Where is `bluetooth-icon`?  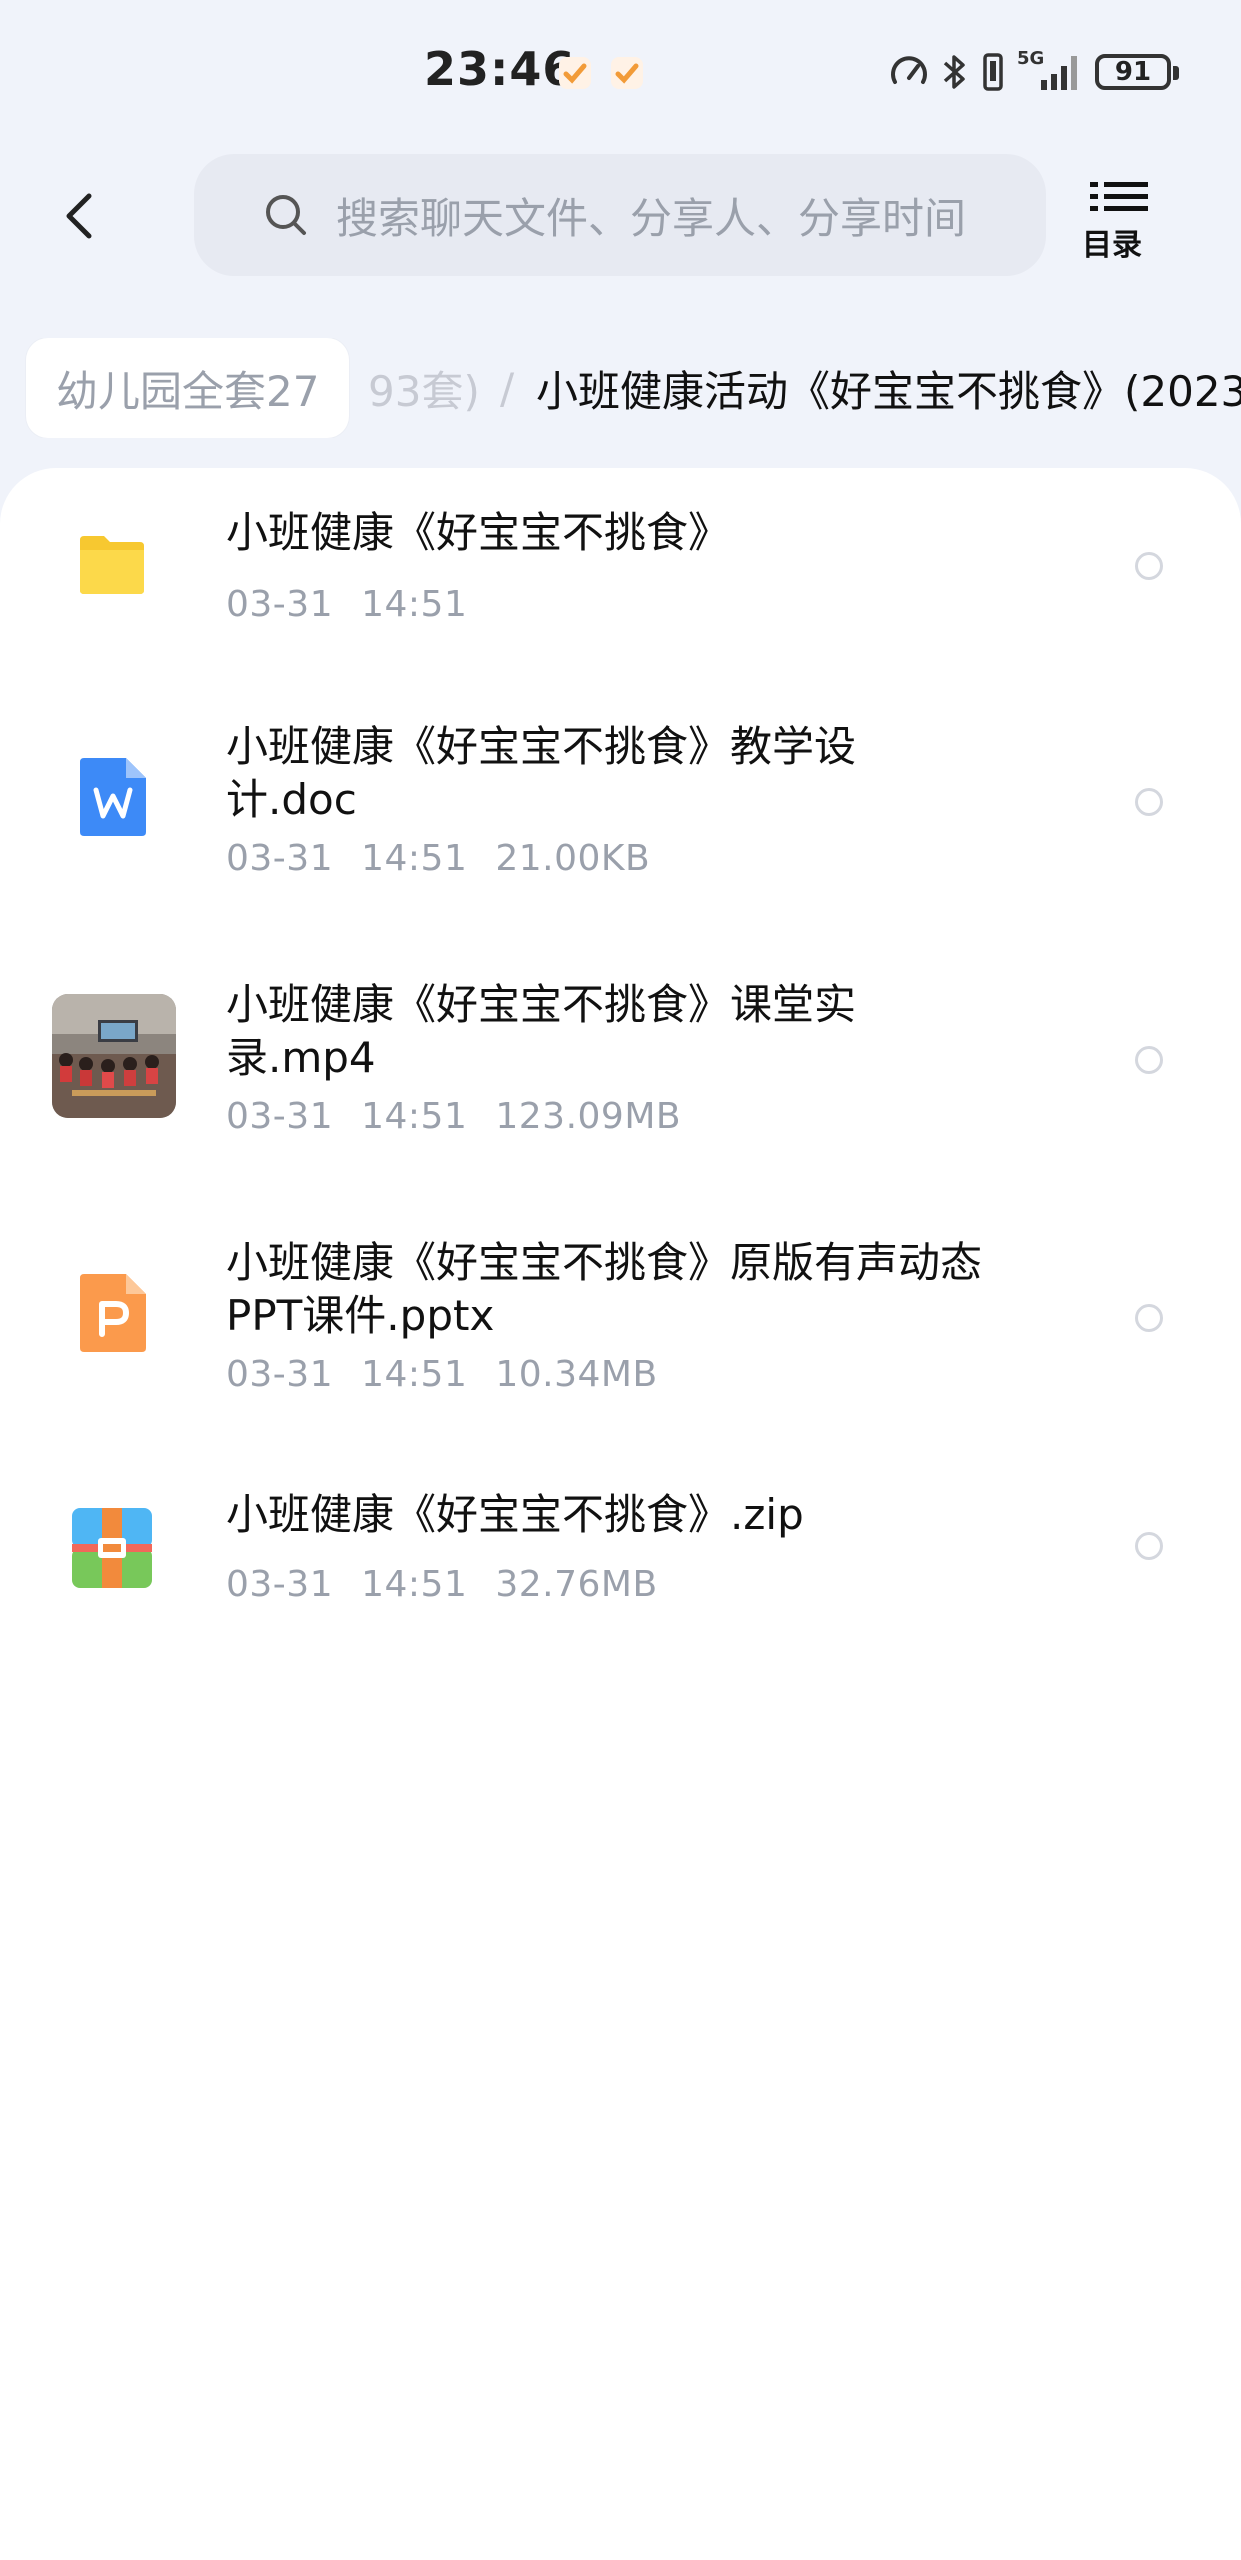 bluetooth-icon is located at coordinates (954, 72).